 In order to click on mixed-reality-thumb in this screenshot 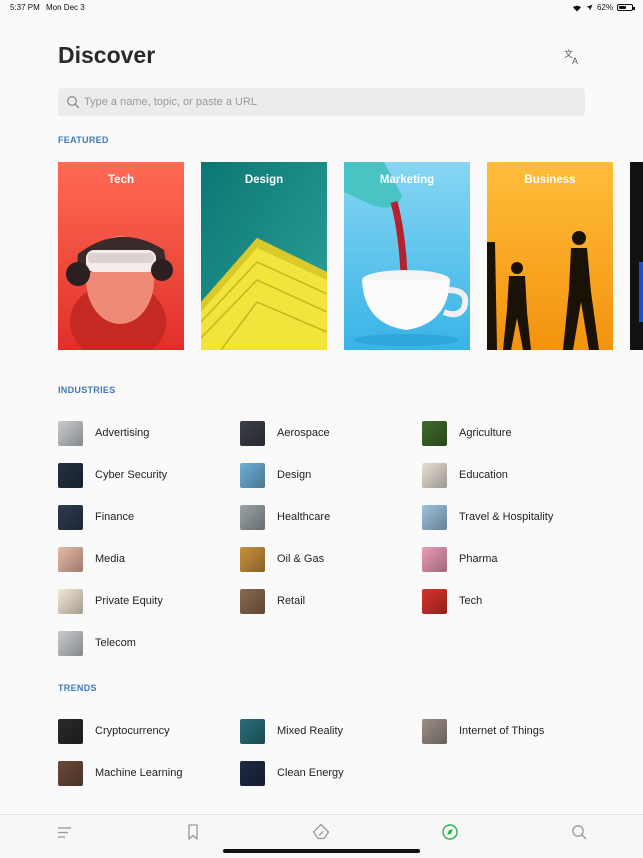, I will do `click(252, 731)`.